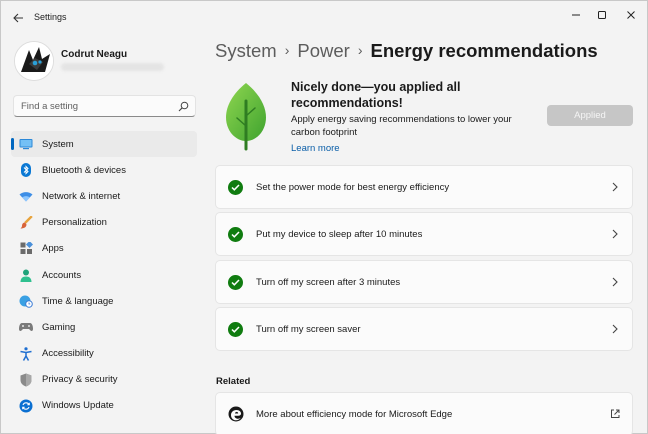 The height and width of the screenshot is (434, 648). Describe the element at coordinates (246, 50) in the screenshot. I see `breadcrumb-system-link: System` at that location.